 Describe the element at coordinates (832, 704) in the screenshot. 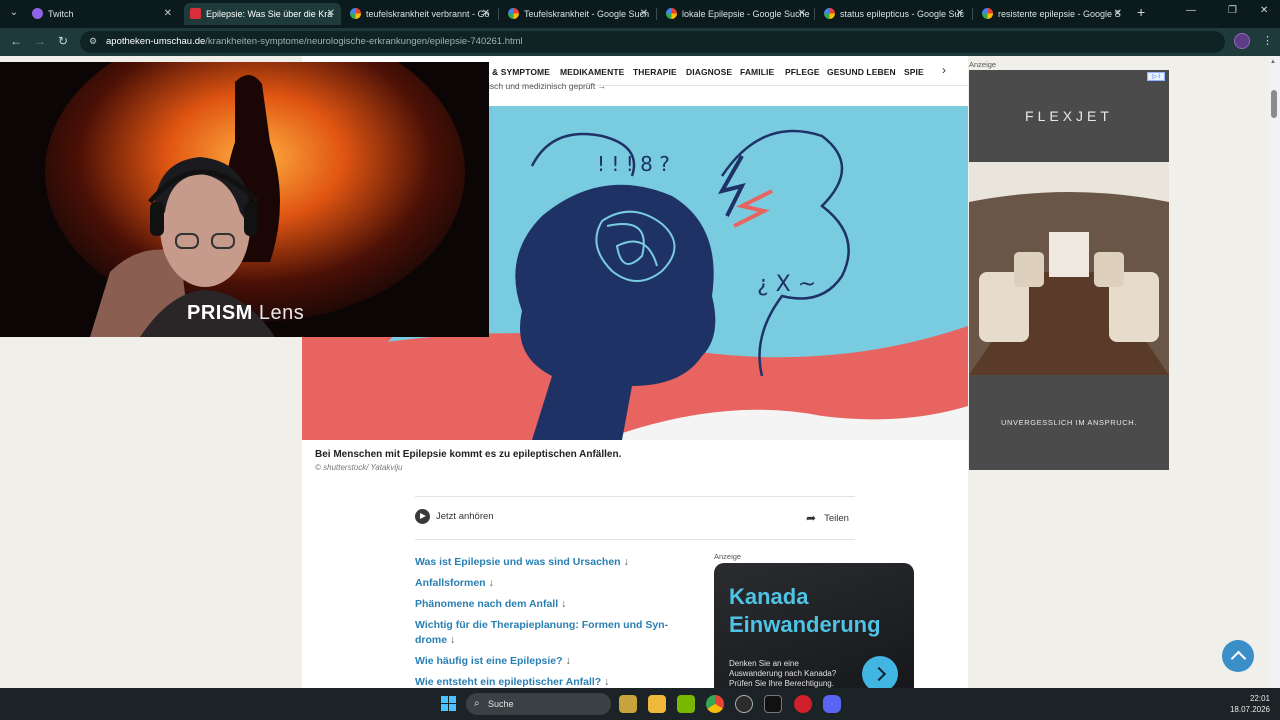

I see `discord-icon` at that location.